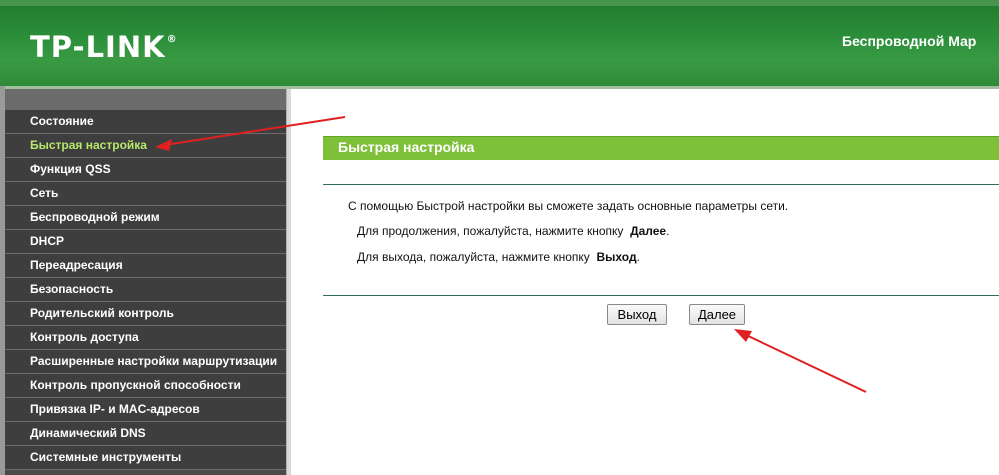 This screenshot has width=999, height=475. Describe the element at coordinates (145, 434) in the screenshot. I see `sidebar-item-dynamic-dns: Динамический DNS` at that location.